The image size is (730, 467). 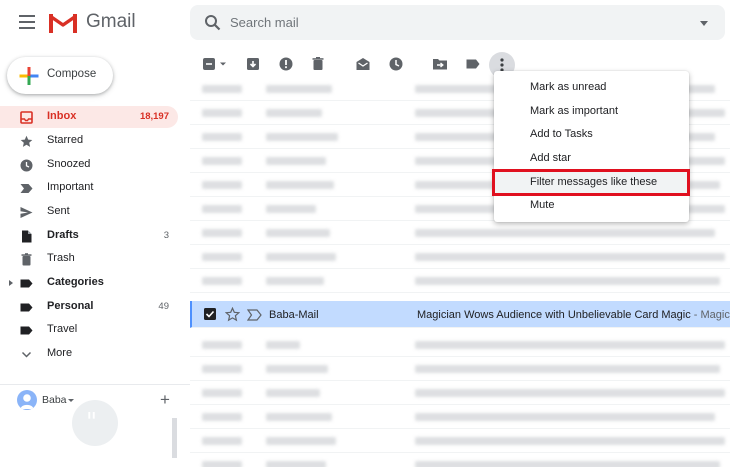 What do you see at coordinates (711, 315) in the screenshot?
I see `email-snippet: - Magician` at bounding box center [711, 315].